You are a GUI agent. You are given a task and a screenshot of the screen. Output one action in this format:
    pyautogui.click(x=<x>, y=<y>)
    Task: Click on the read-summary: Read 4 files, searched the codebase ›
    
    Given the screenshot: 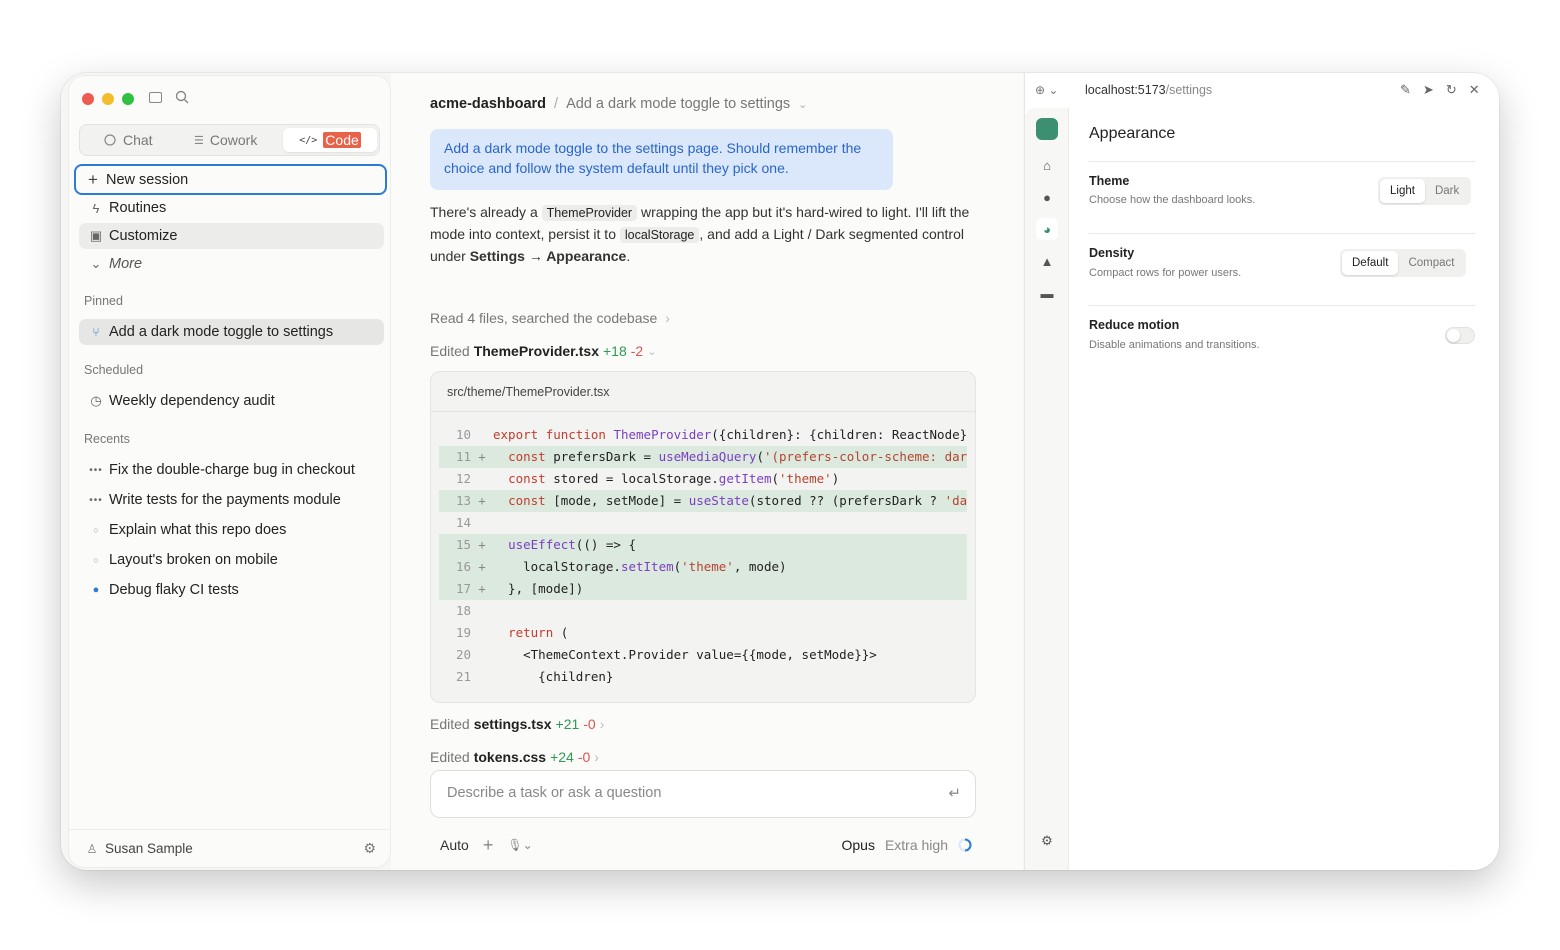 What is the action you would take?
    pyautogui.click(x=550, y=318)
    